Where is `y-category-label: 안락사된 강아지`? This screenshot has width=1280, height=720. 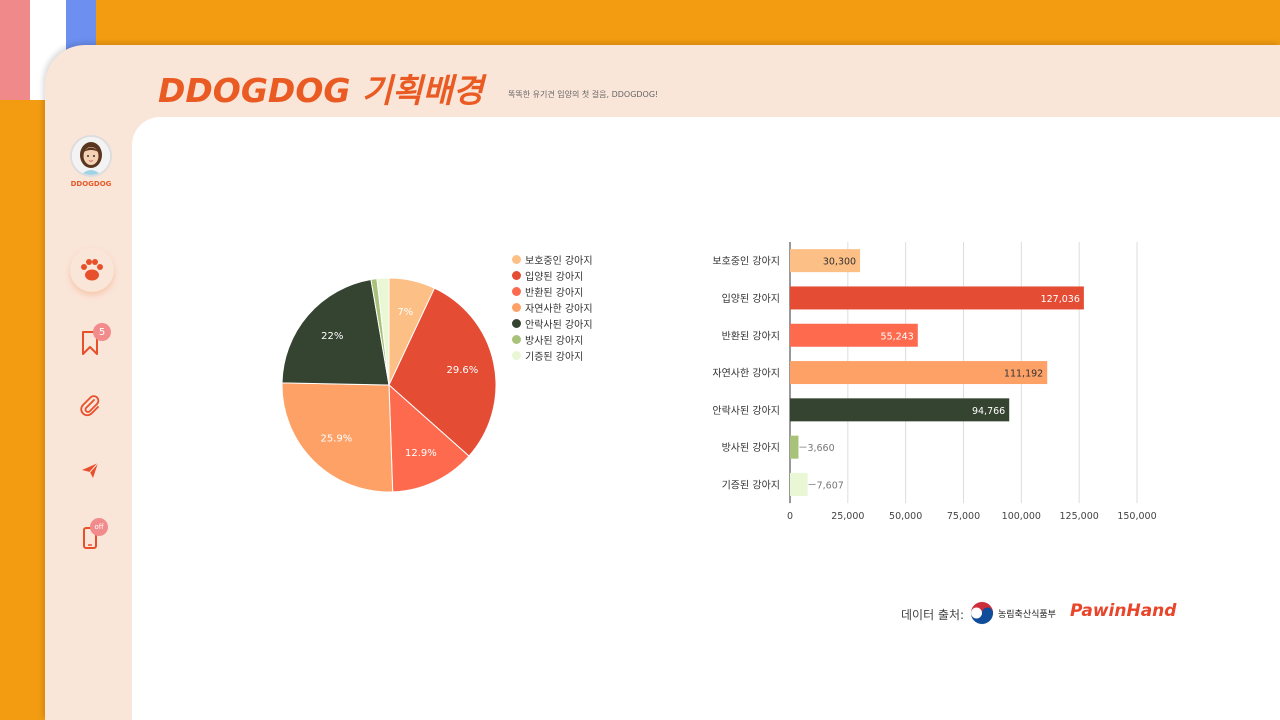
y-category-label: 안락사된 강아지 is located at coordinates (746, 411).